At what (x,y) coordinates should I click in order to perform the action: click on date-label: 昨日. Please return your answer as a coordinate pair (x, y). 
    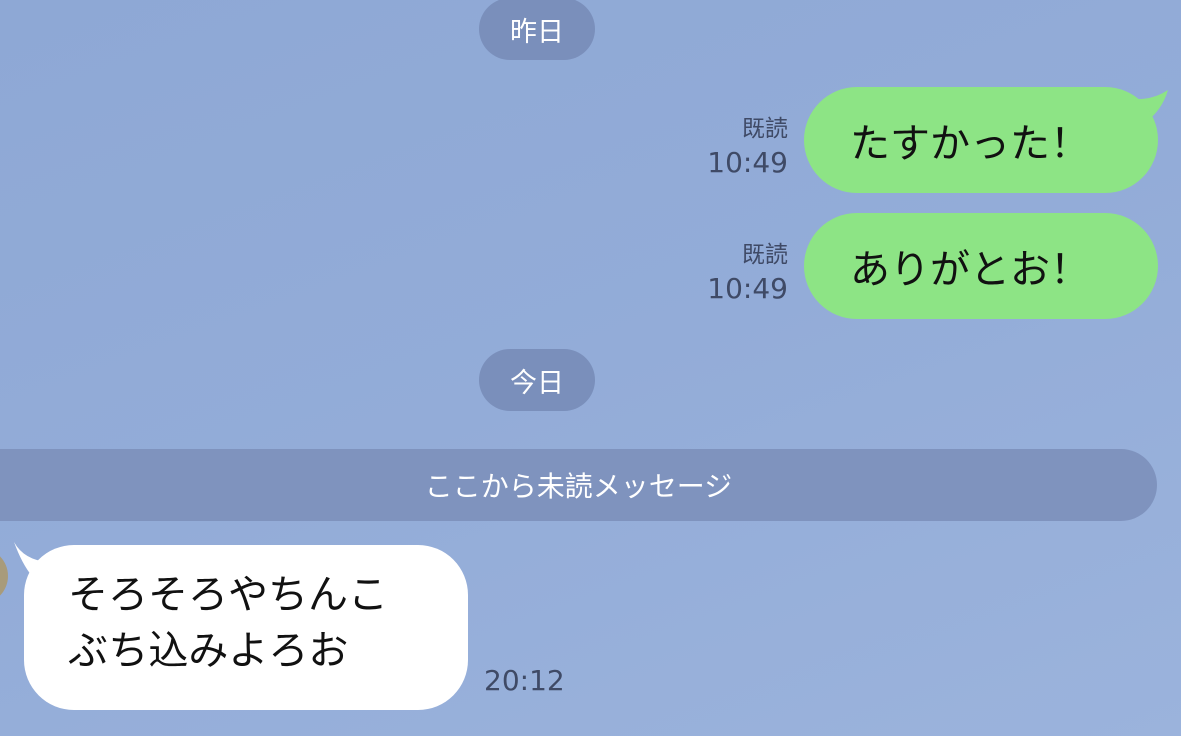
    Looking at the image, I should click on (537, 32).